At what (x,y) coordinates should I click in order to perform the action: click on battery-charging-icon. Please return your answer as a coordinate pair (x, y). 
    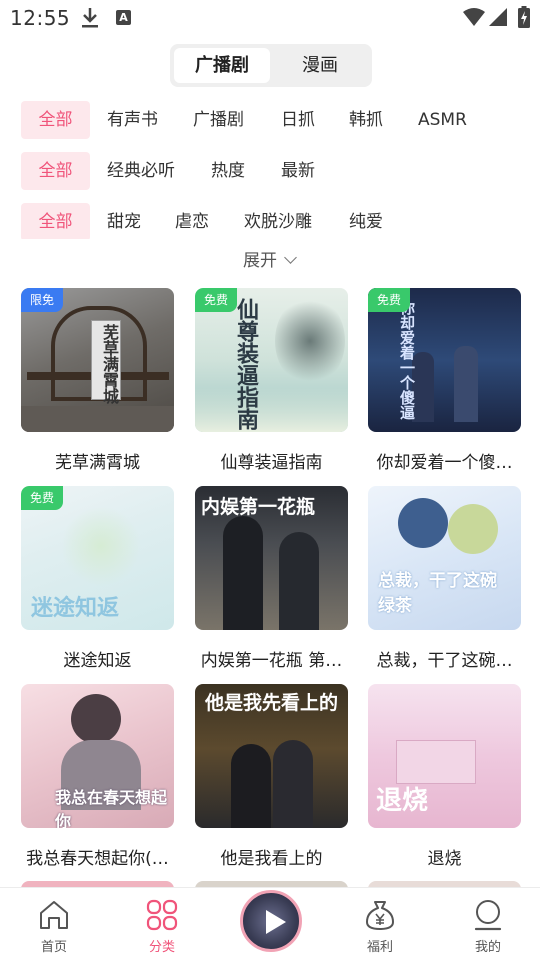
    Looking at the image, I should click on (524, 17).